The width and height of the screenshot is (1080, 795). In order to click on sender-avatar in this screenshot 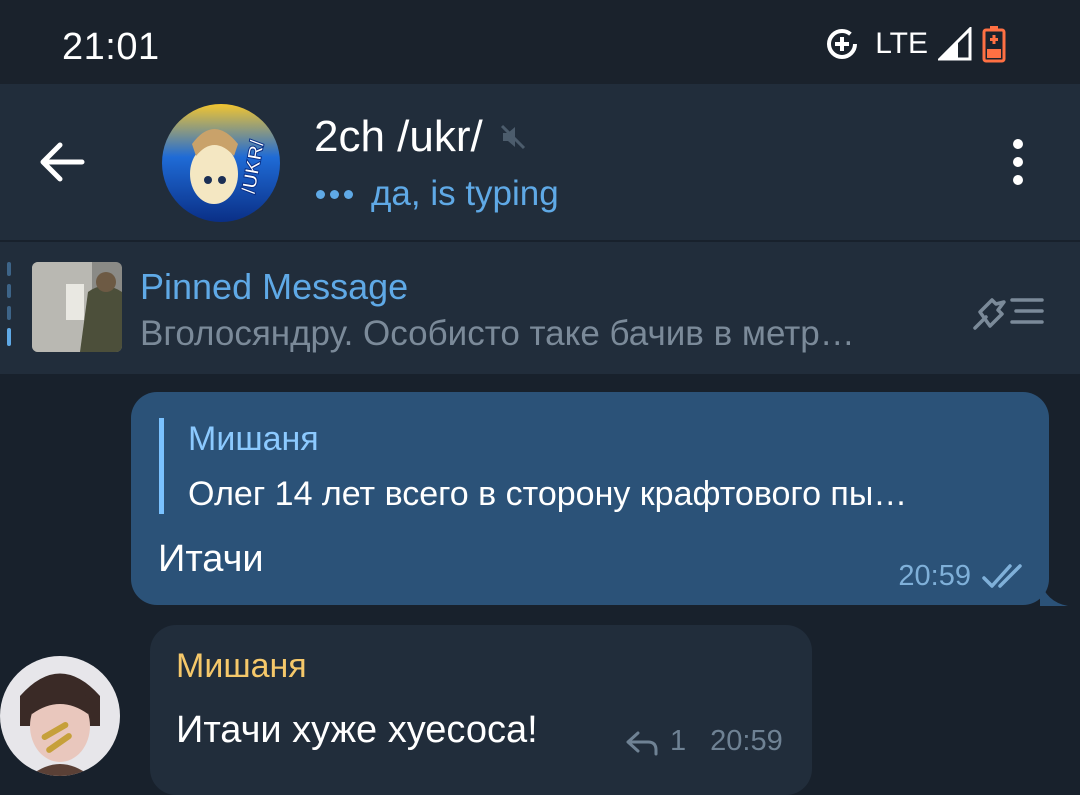, I will do `click(60, 716)`.